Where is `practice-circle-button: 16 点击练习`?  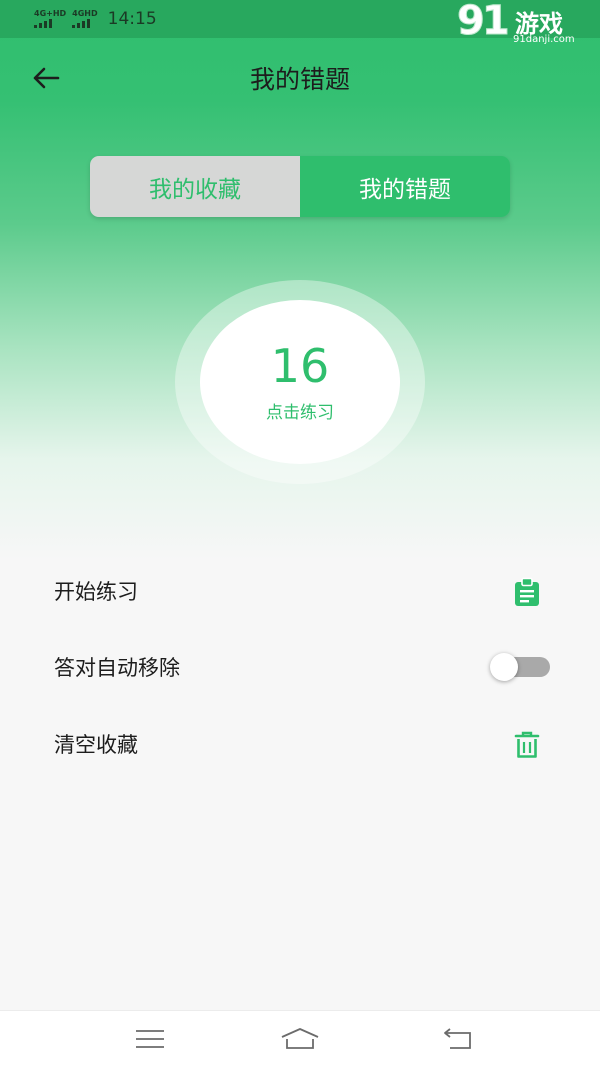
practice-circle-button: 16 点击练习 is located at coordinates (300, 382).